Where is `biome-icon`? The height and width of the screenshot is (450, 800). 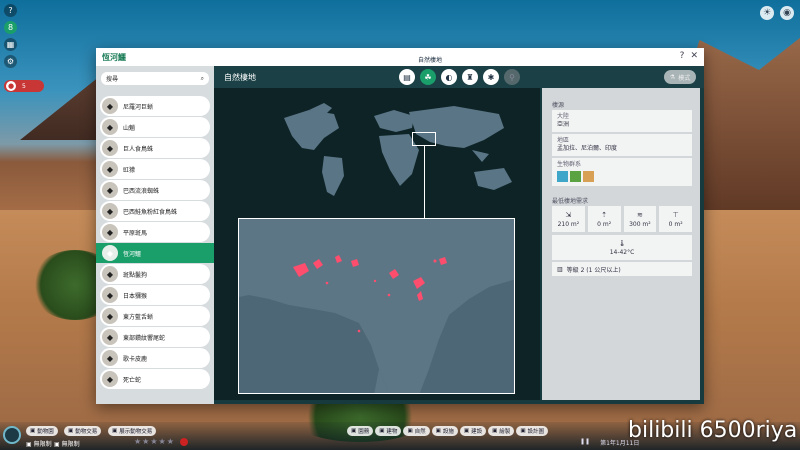
biome-icon is located at coordinates (575, 177).